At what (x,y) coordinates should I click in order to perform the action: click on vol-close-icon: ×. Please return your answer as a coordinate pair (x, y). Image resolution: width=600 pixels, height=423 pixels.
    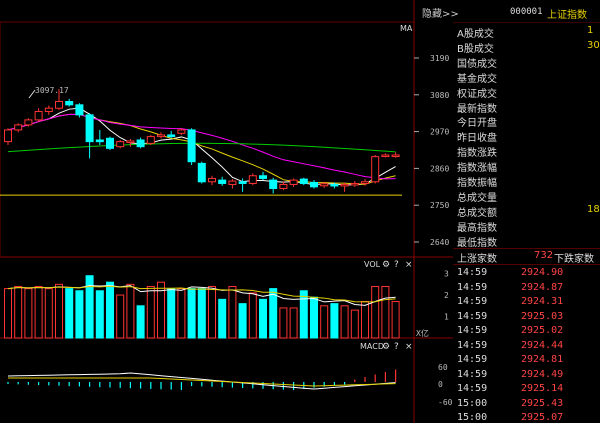
    Looking at the image, I should click on (409, 265).